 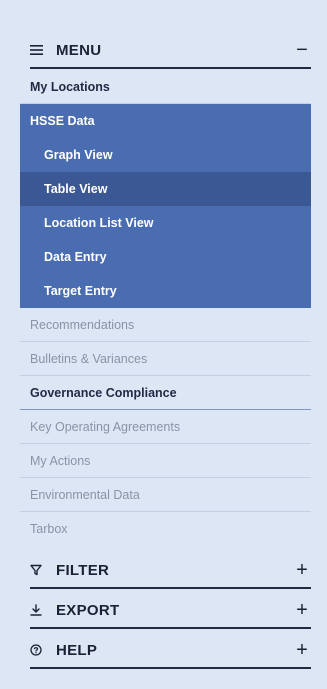 I want to click on export-section-header: EXPORT +, so click(x=170, y=611).